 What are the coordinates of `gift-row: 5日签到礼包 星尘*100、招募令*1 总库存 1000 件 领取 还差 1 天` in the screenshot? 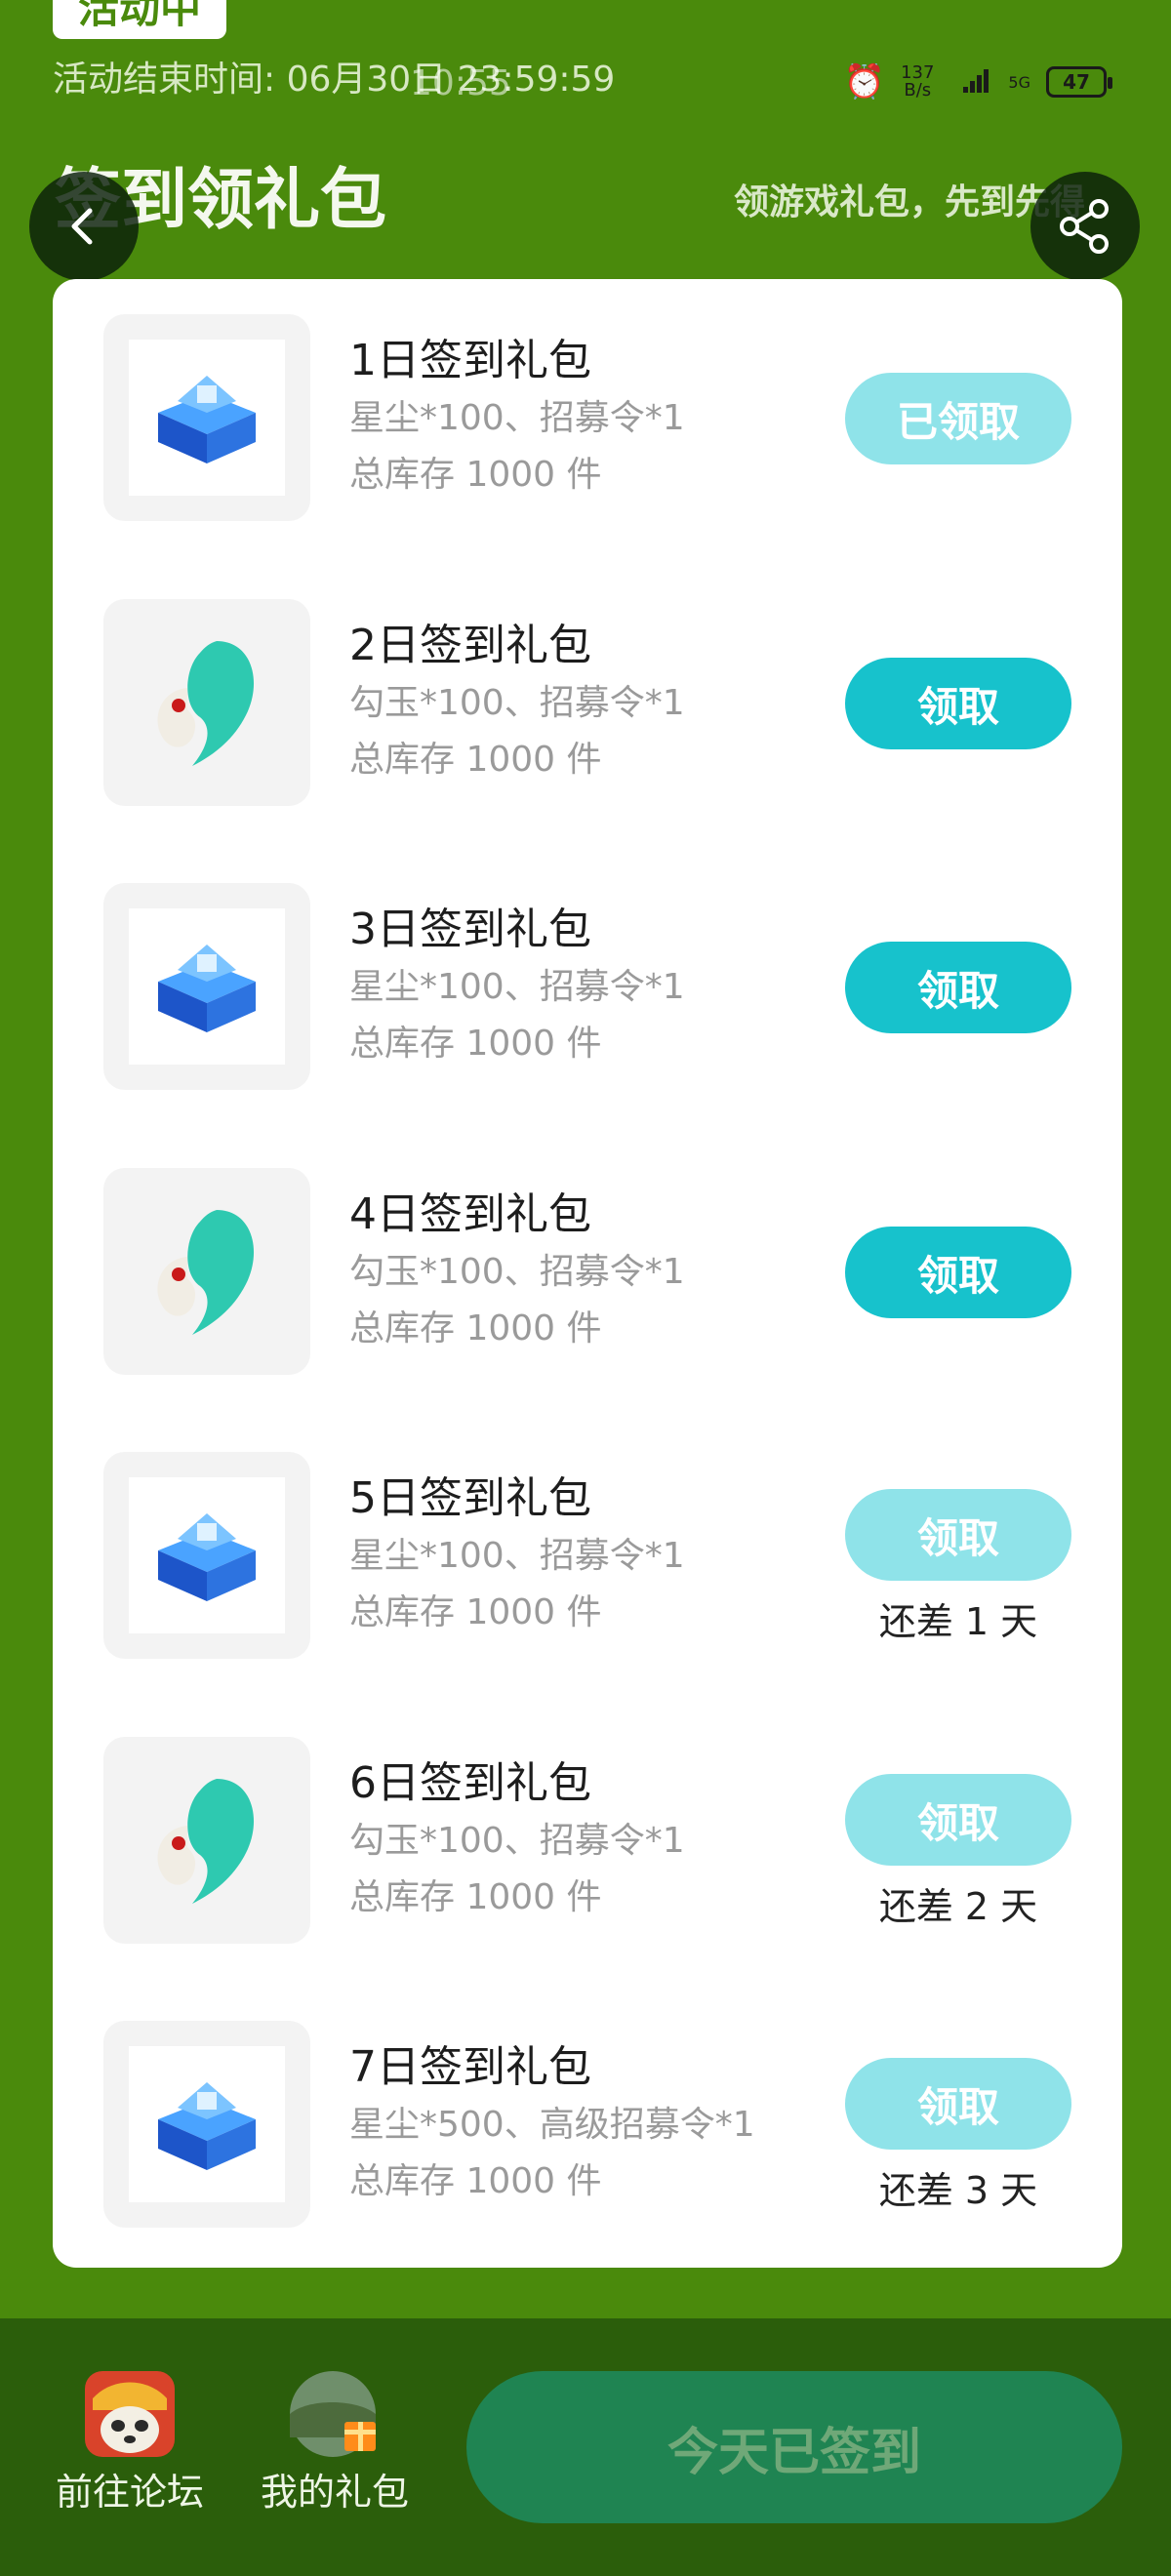 It's located at (587, 1538).